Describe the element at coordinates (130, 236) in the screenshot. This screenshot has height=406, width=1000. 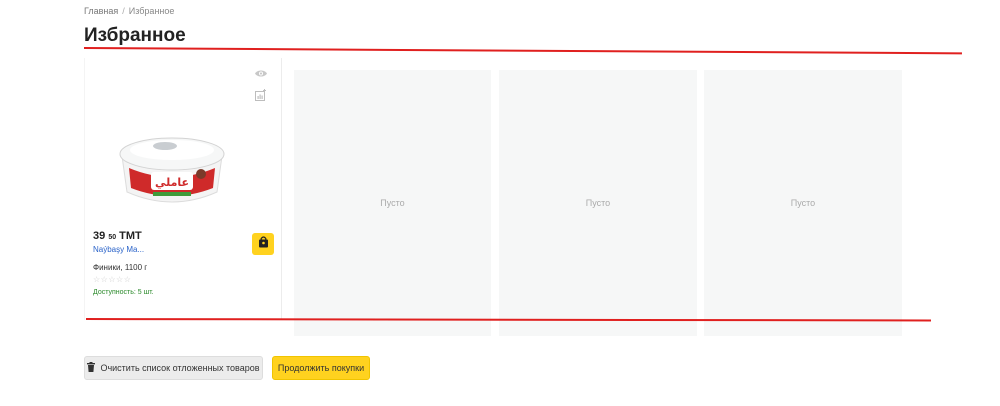
I see `price-currency: ТМТ` at that location.